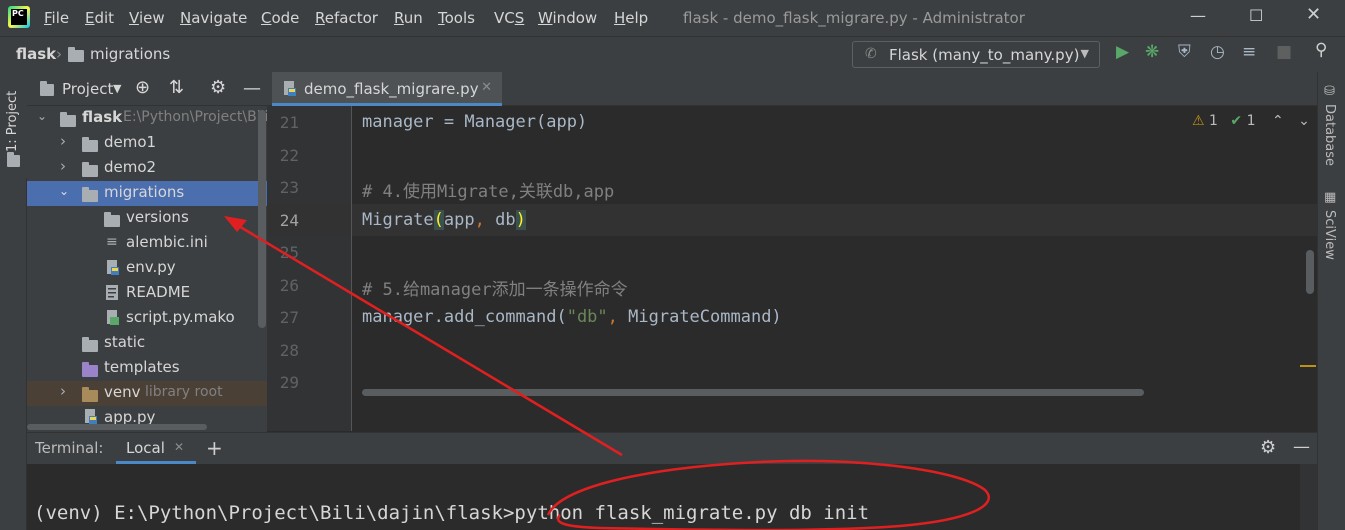  What do you see at coordinates (976, 54) in the screenshot?
I see `run-configuration-select: ✆ Flask (many_to_many.py) ▼` at bounding box center [976, 54].